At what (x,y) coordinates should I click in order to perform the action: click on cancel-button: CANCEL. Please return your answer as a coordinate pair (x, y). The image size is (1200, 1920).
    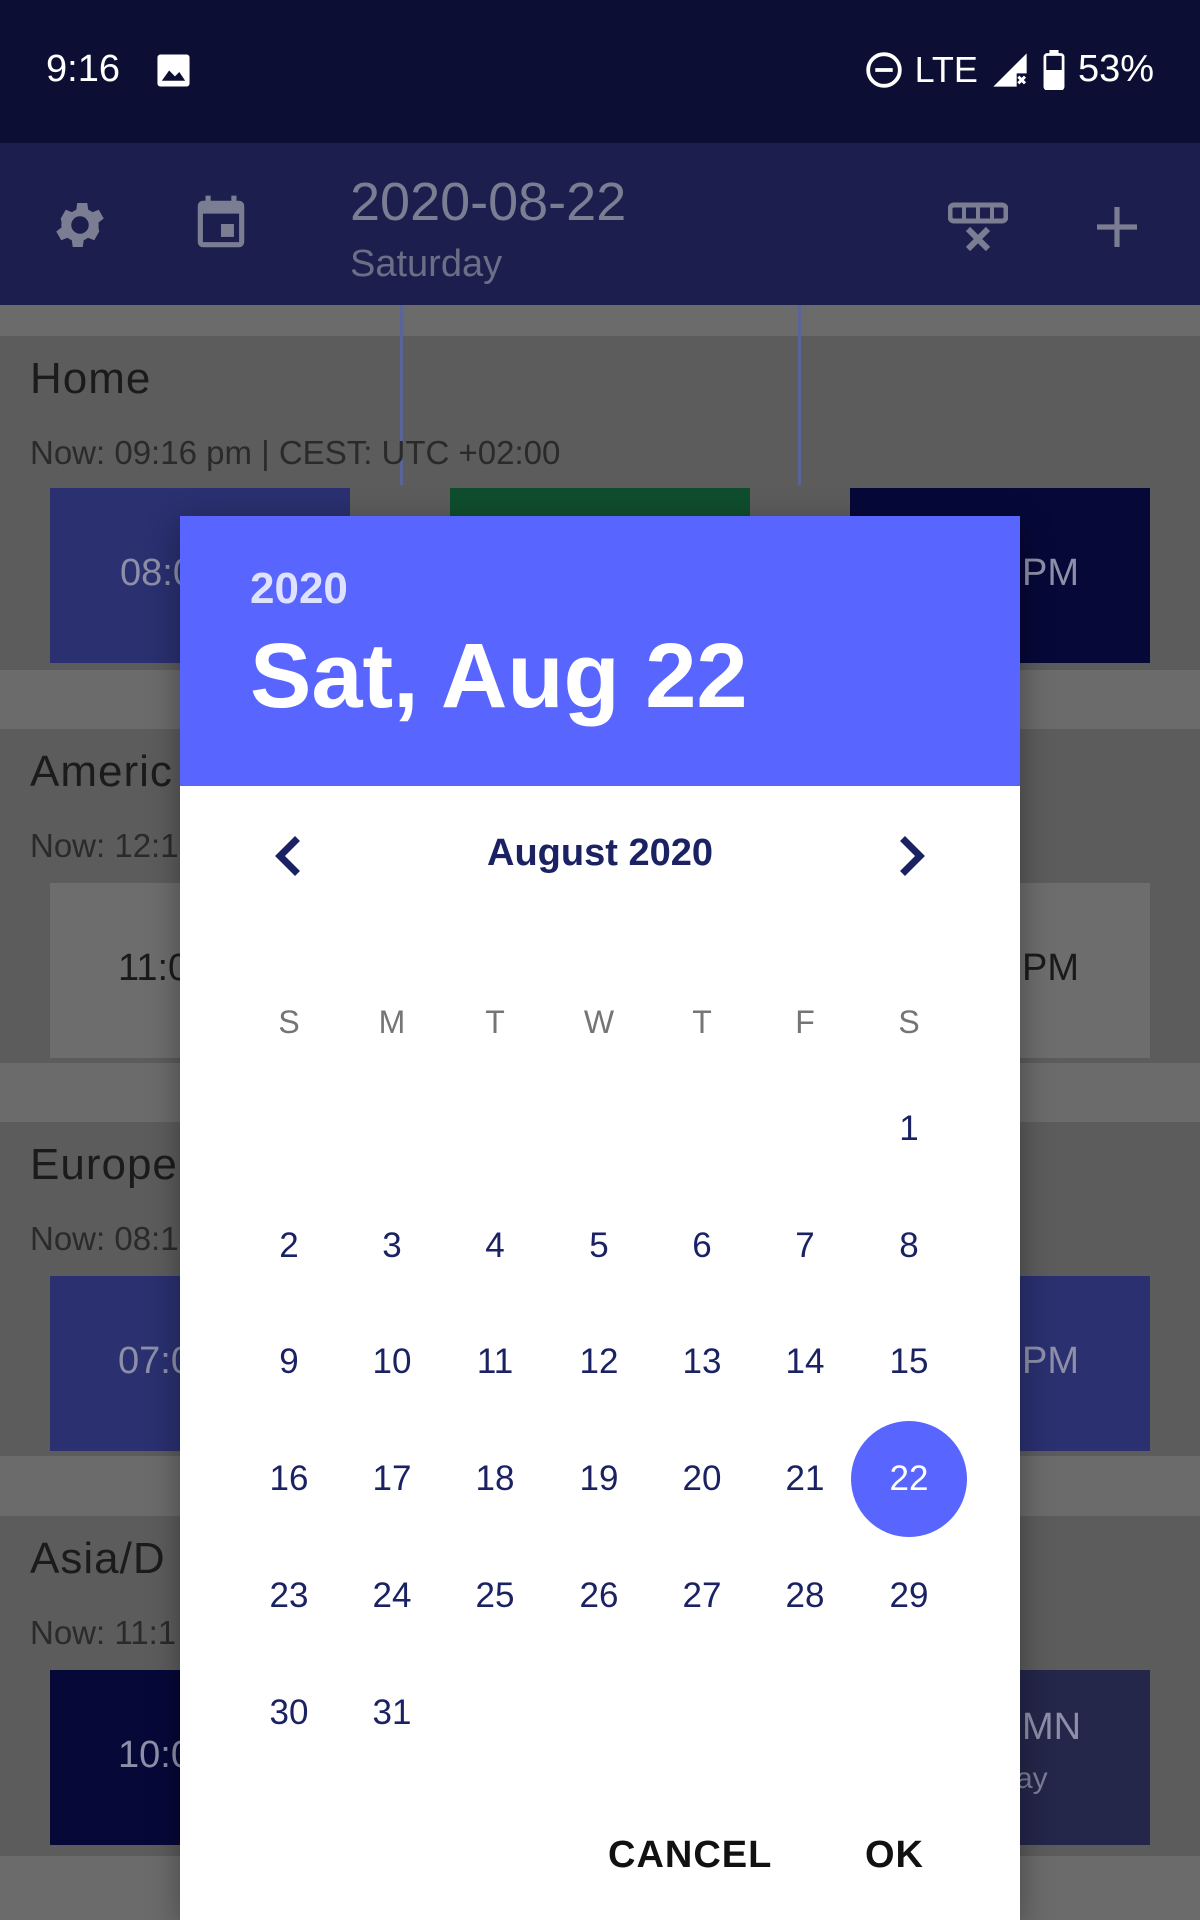
    Looking at the image, I should click on (690, 1855).